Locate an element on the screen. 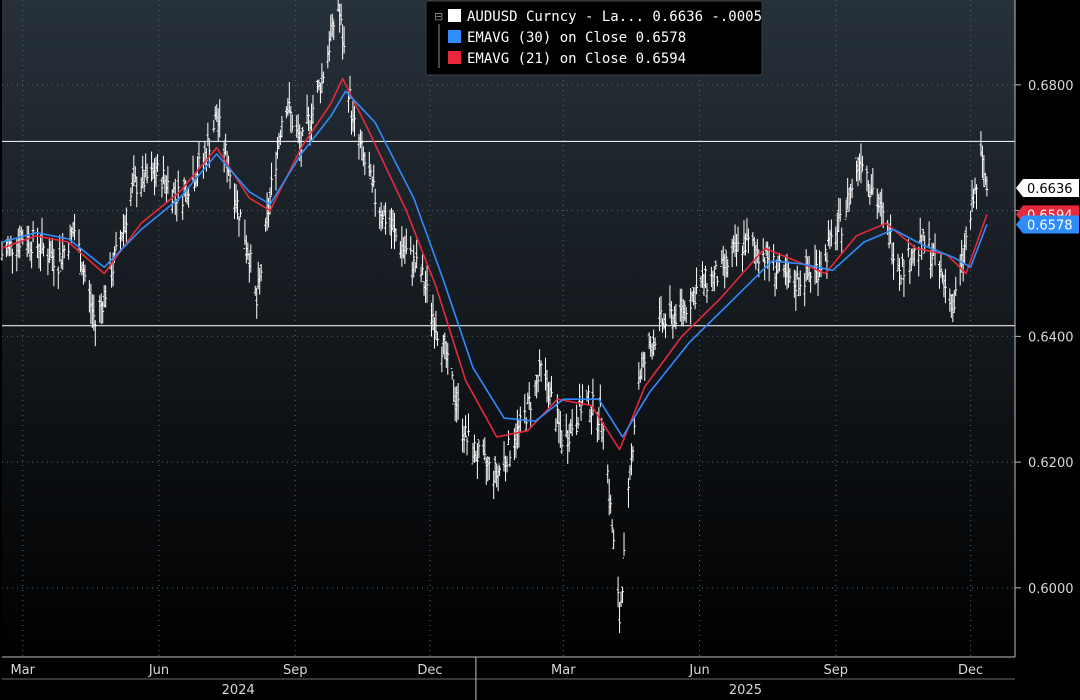 This screenshot has width=1080, height=700. legend-marker-red is located at coordinates (454, 57).